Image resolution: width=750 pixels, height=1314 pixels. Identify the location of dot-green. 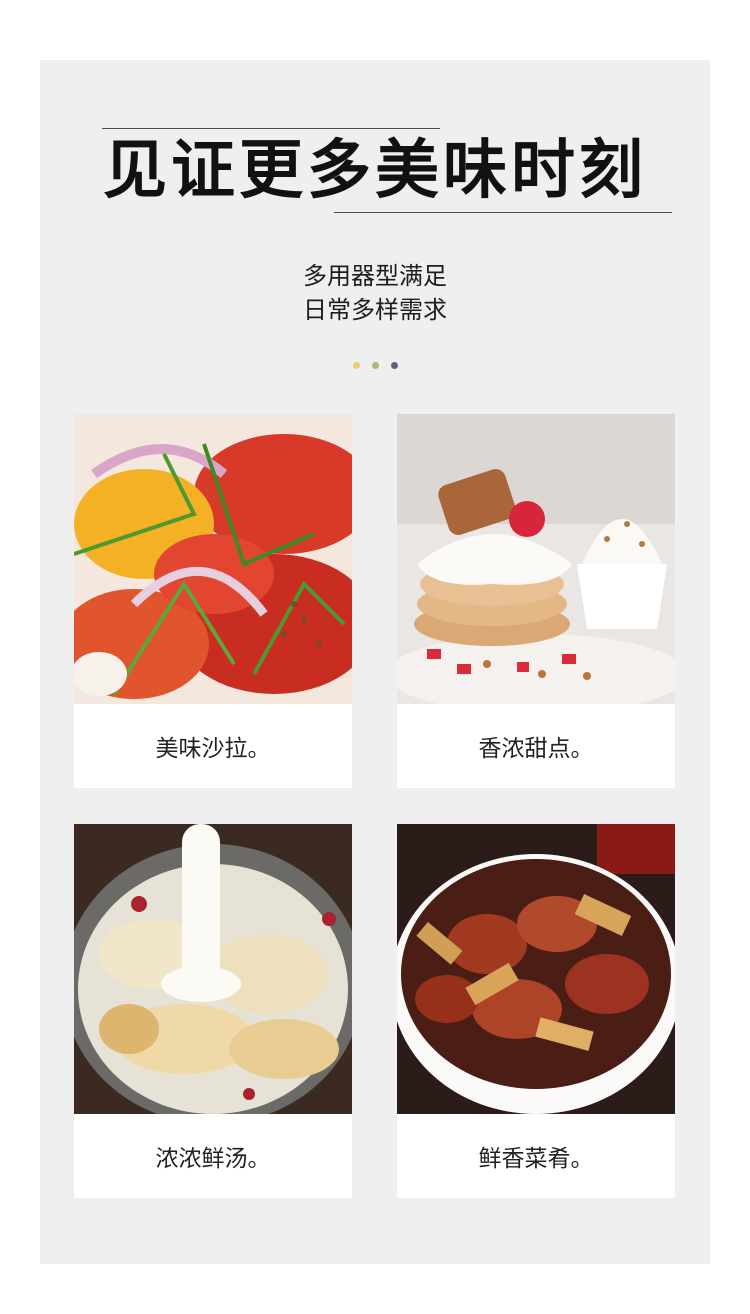
(375, 365).